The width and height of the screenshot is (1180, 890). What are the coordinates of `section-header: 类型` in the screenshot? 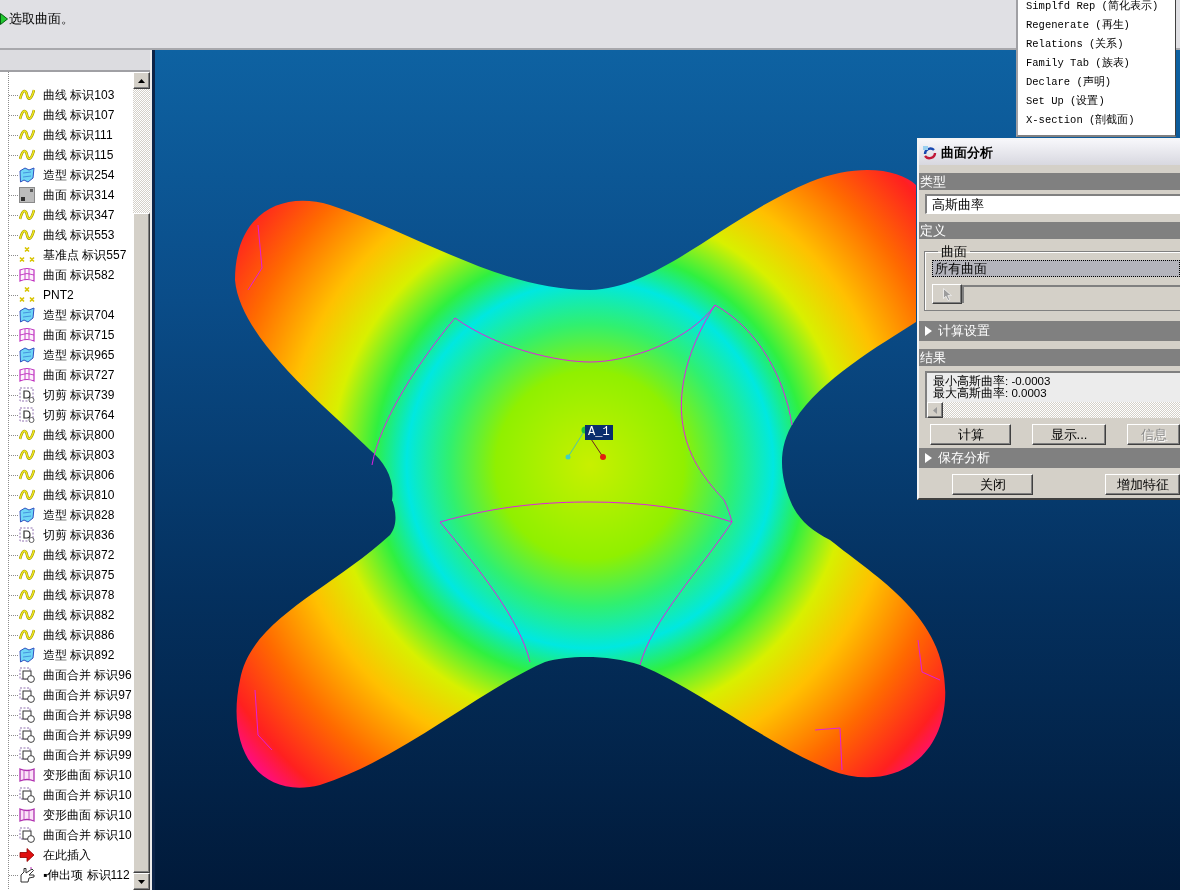 It's located at (1049, 181).